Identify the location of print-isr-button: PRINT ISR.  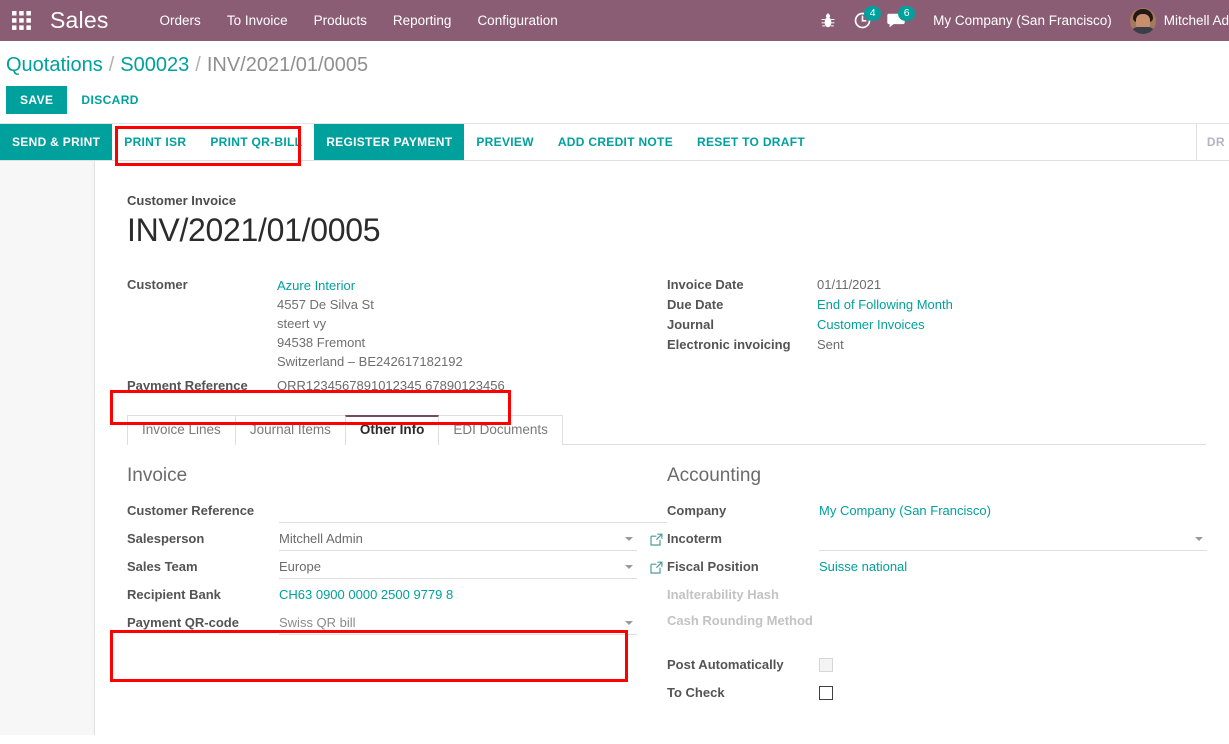
(155, 142).